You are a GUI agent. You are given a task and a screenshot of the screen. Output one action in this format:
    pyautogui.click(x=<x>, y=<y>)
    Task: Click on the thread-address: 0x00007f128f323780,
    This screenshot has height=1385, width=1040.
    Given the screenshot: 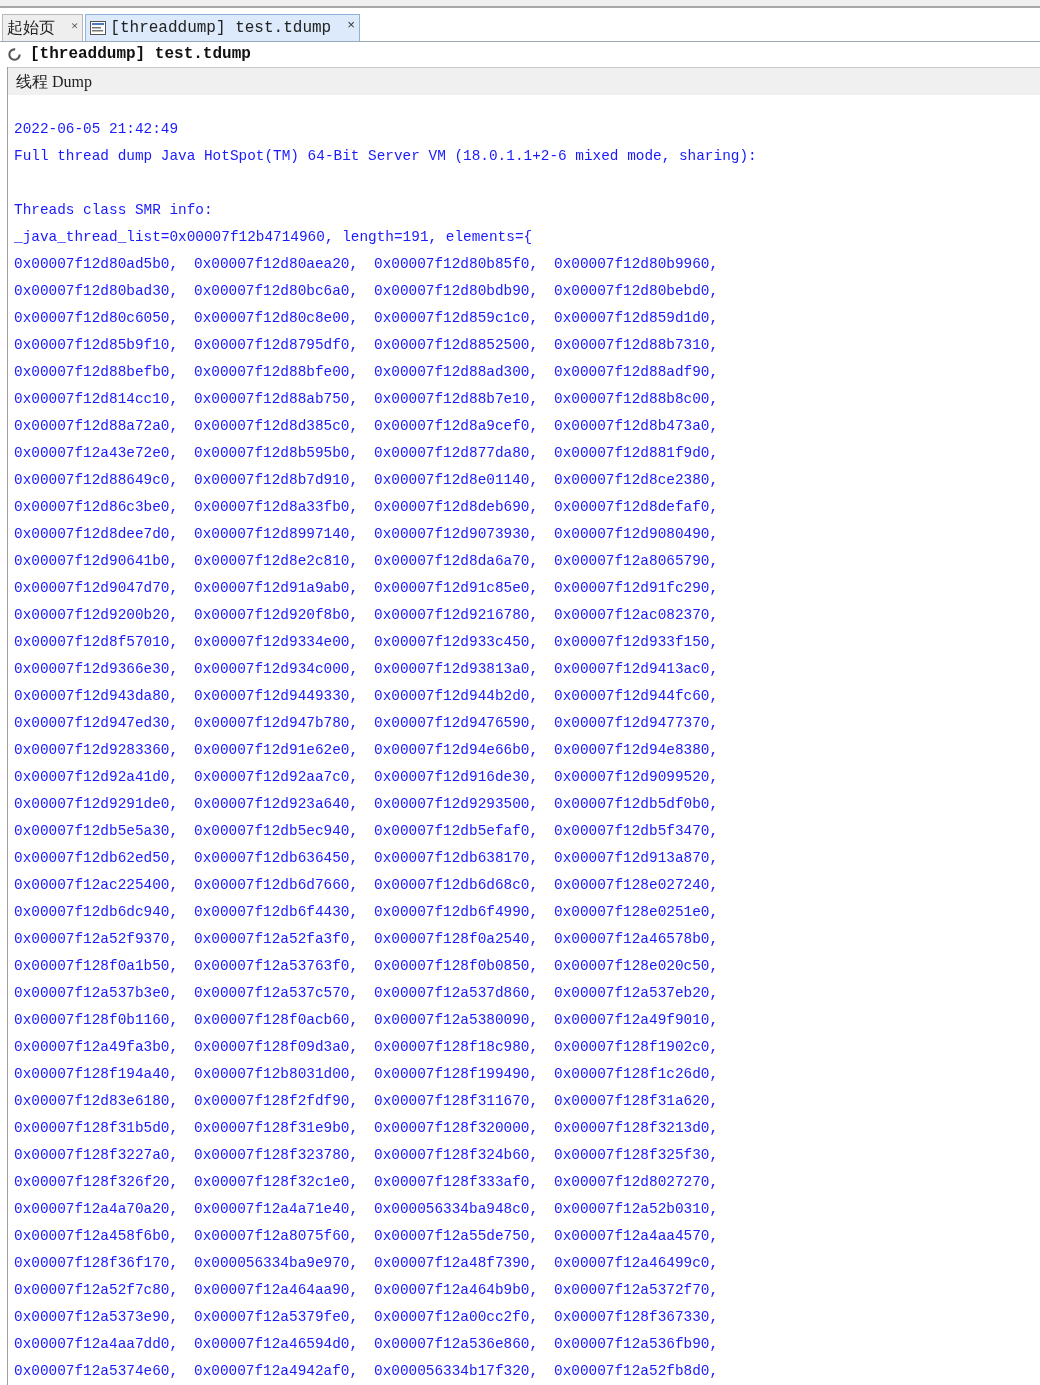 What is the action you would take?
    pyautogui.click(x=277, y=1155)
    